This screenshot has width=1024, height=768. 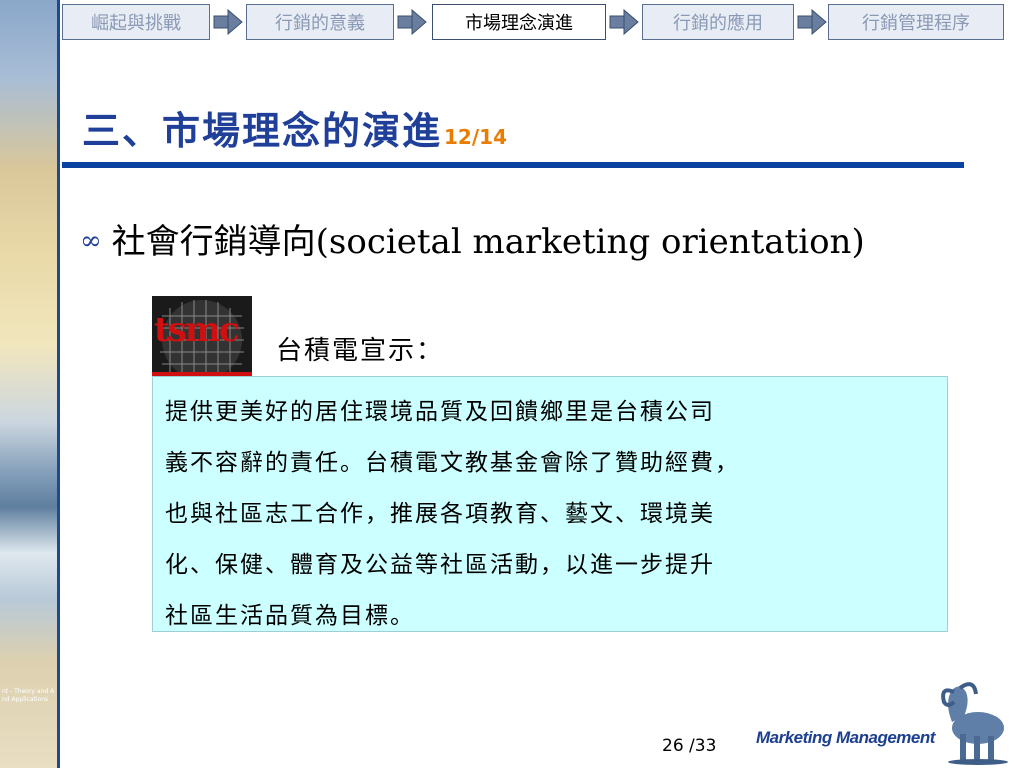 I want to click on bullet-item: ∞ 社會行銷導向(societal marketing orientation), so click(x=472, y=238).